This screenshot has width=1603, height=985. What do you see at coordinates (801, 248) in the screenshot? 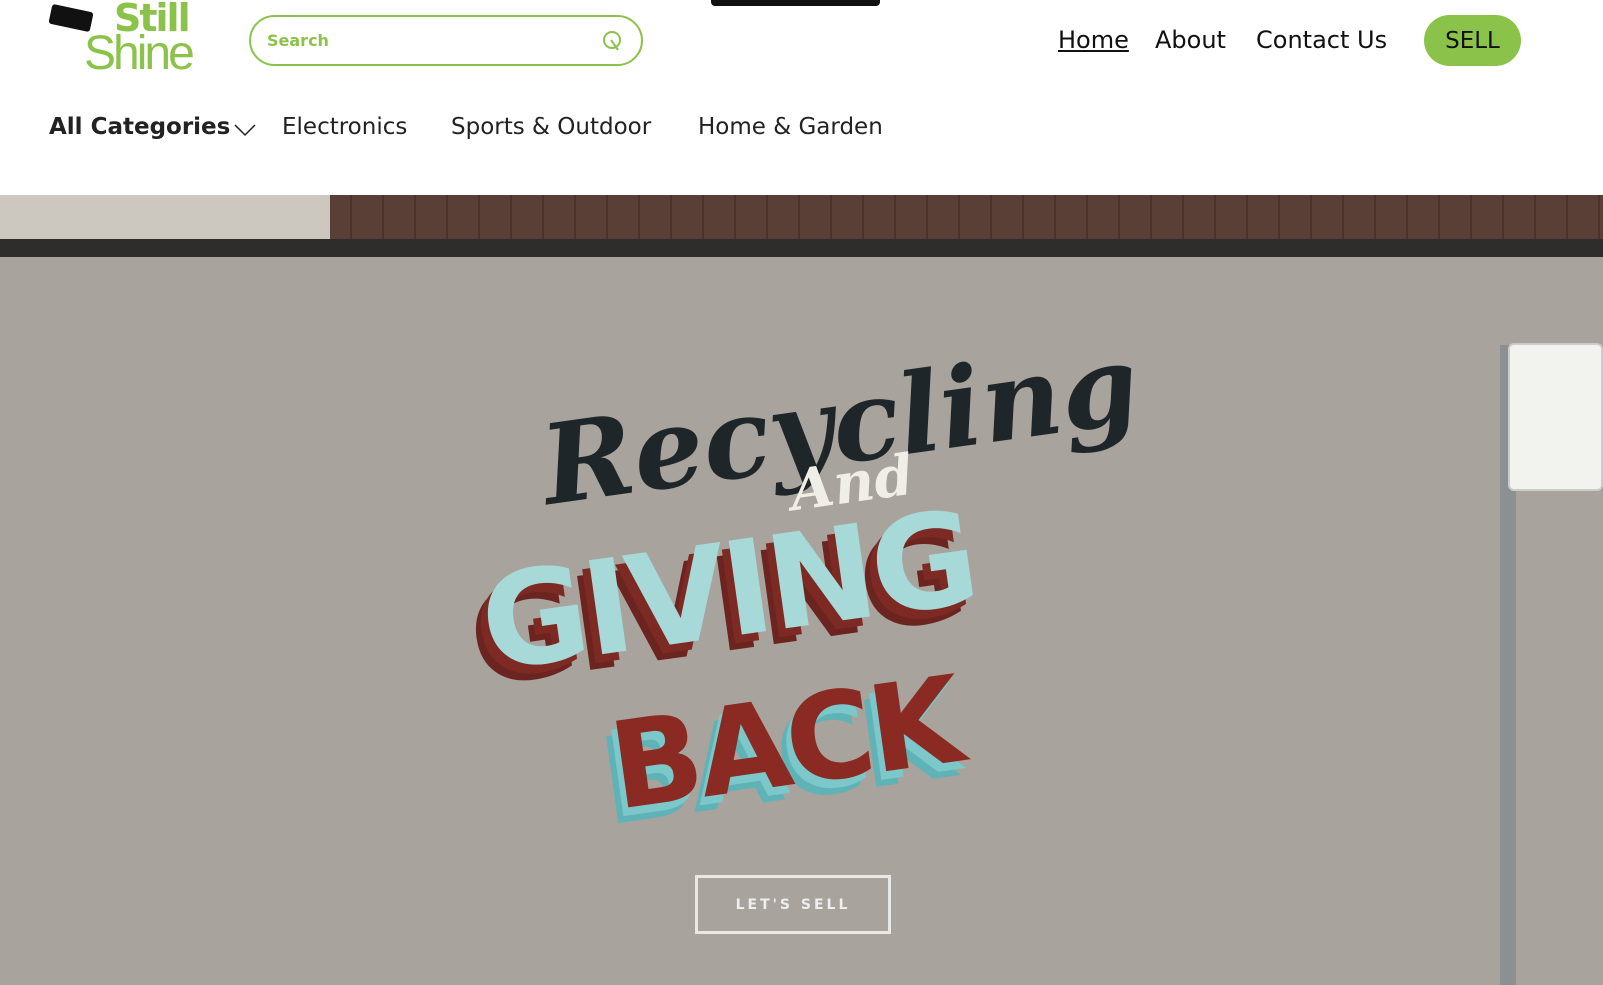
I see `wall-ledge` at bounding box center [801, 248].